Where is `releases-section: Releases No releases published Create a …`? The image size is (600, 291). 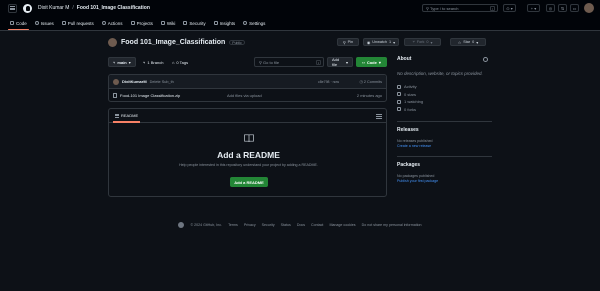
releases-section: Releases No releases published Create a … is located at coordinates (444, 137).